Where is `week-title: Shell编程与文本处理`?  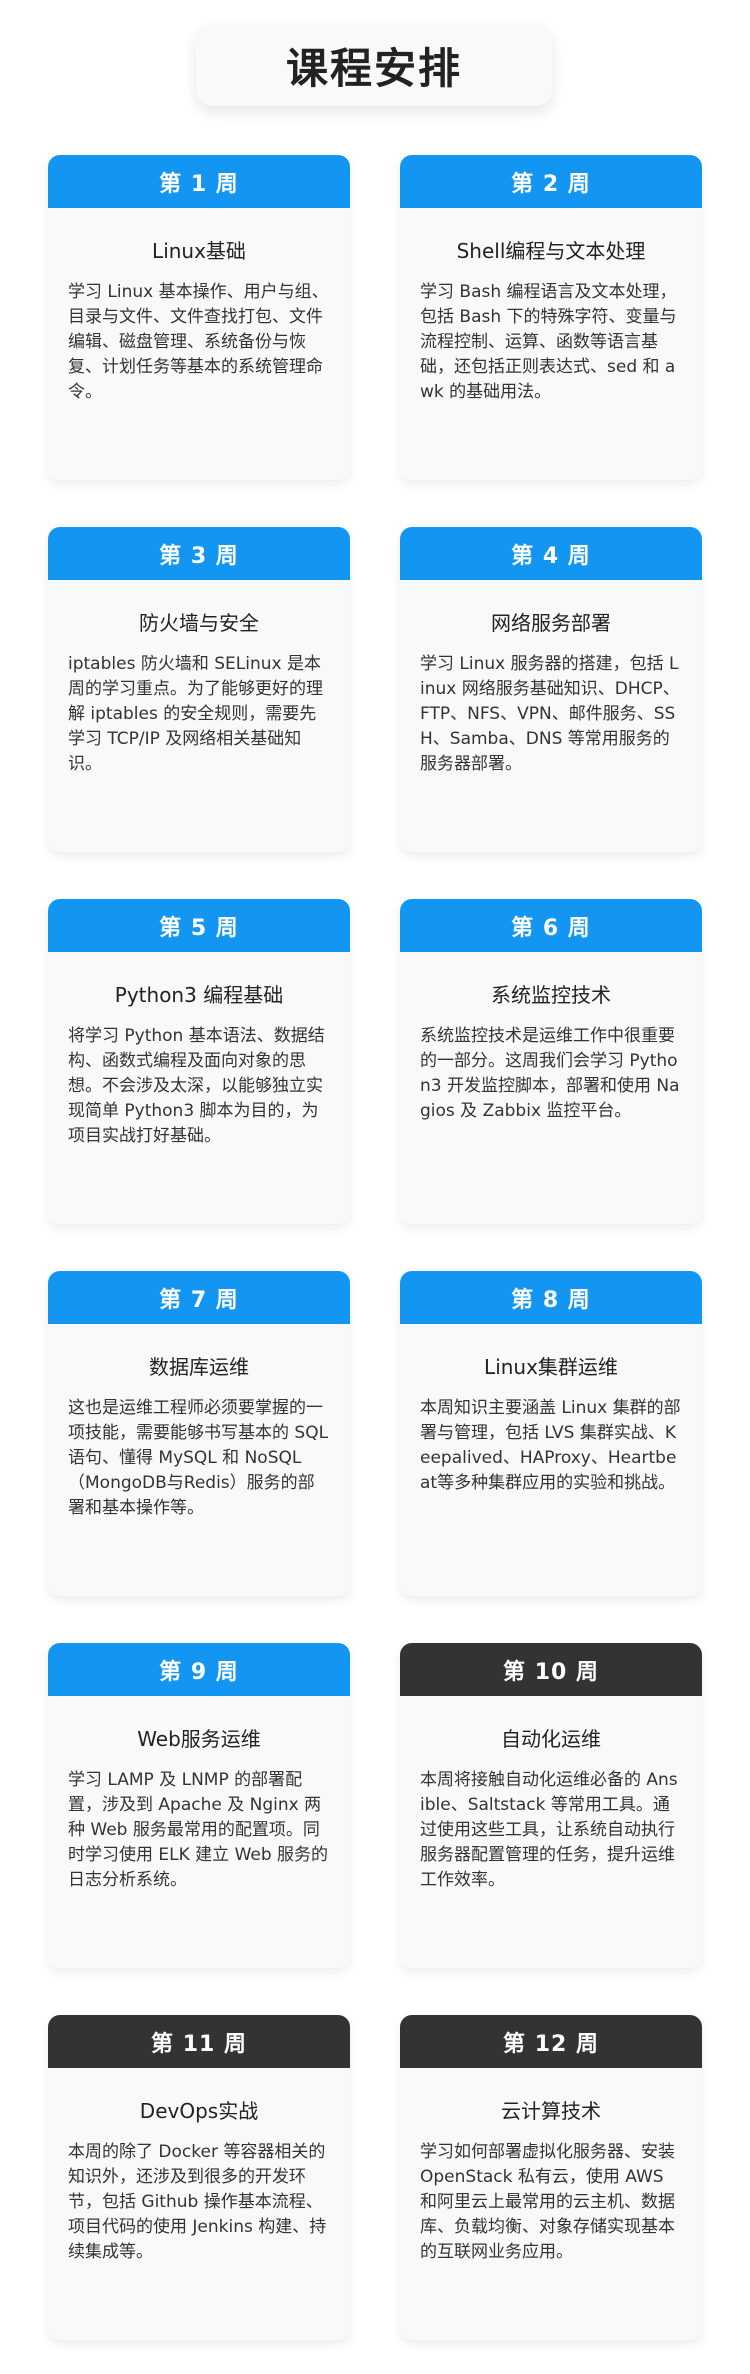 week-title: Shell编程与文本处理 is located at coordinates (551, 251).